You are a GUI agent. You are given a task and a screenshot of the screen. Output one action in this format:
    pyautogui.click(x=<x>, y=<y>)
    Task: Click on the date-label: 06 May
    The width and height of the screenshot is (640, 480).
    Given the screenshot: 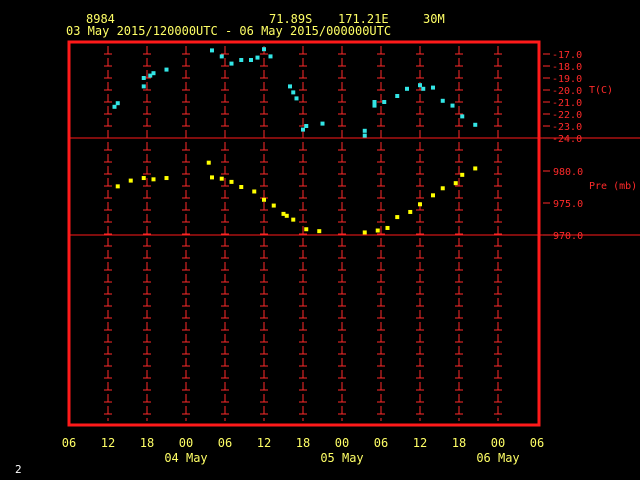 What is the action you would take?
    pyautogui.click(x=497, y=458)
    